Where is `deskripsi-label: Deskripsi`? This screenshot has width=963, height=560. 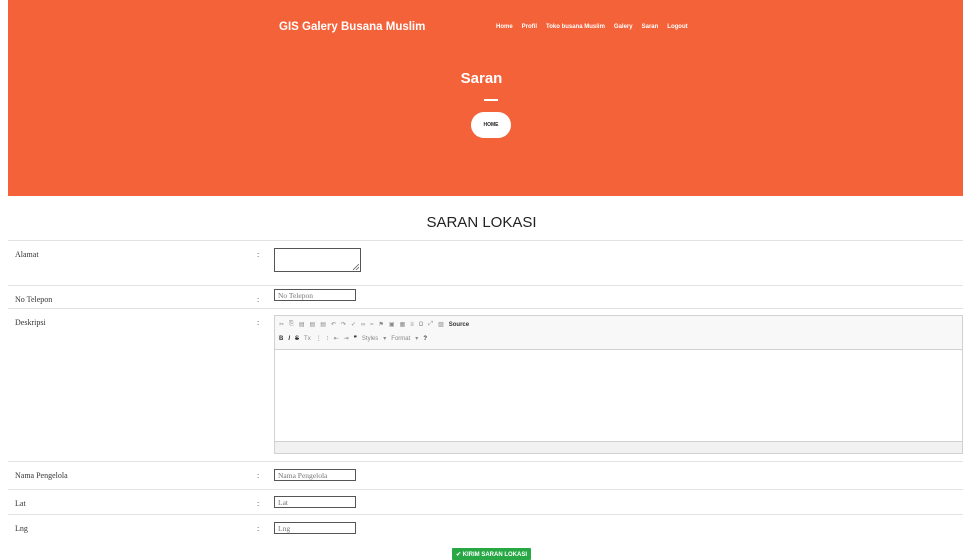
deskripsi-label: Deskripsi is located at coordinates (30, 322).